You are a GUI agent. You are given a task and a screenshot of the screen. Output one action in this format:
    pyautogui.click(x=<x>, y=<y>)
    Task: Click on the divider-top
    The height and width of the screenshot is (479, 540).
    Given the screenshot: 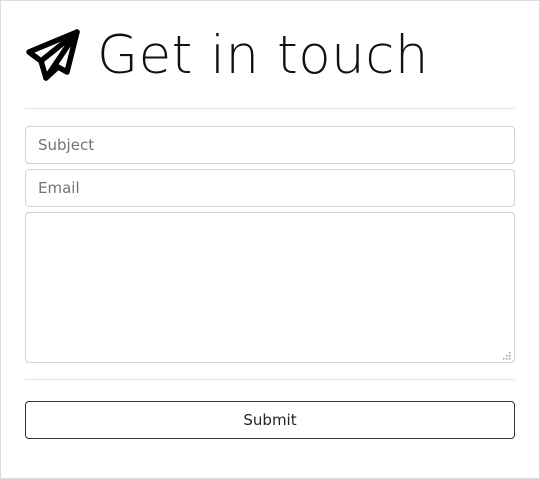 What is the action you would take?
    pyautogui.click(x=270, y=108)
    